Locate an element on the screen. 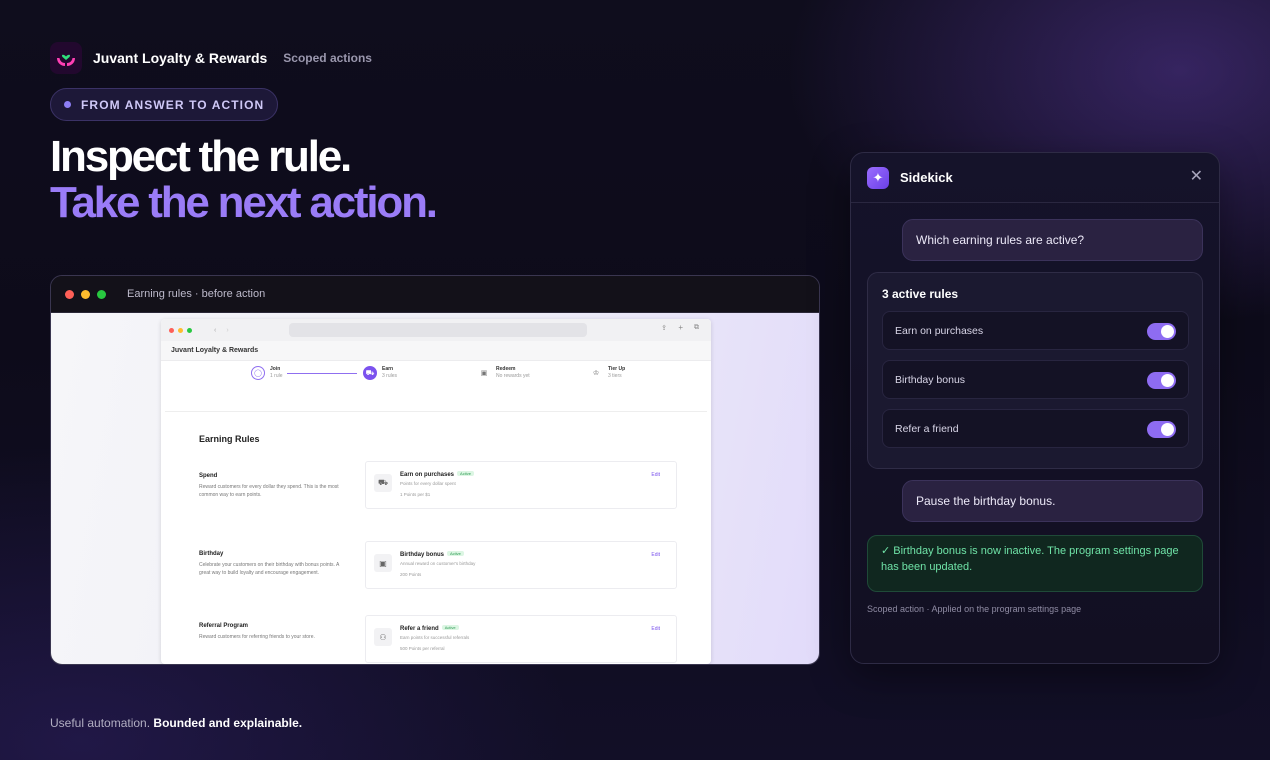  close-dot-icon is located at coordinates (69, 294).